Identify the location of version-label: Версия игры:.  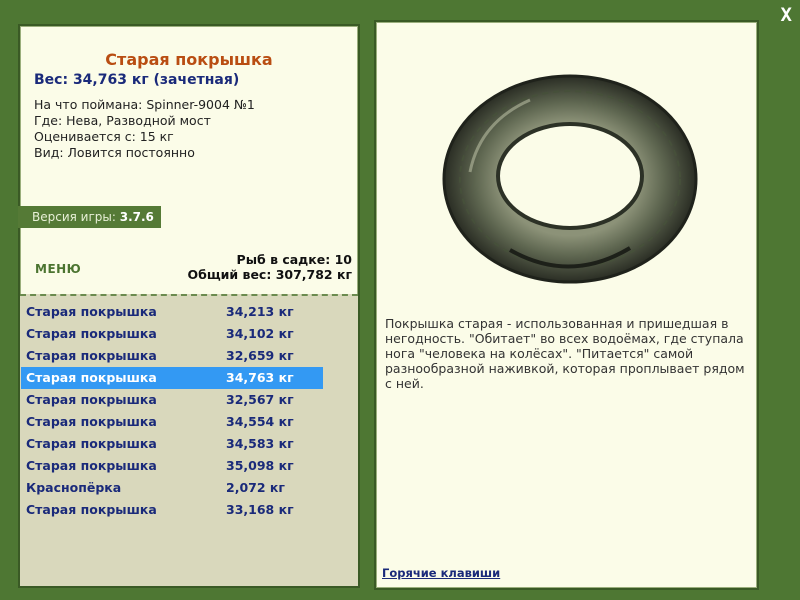
(74, 217).